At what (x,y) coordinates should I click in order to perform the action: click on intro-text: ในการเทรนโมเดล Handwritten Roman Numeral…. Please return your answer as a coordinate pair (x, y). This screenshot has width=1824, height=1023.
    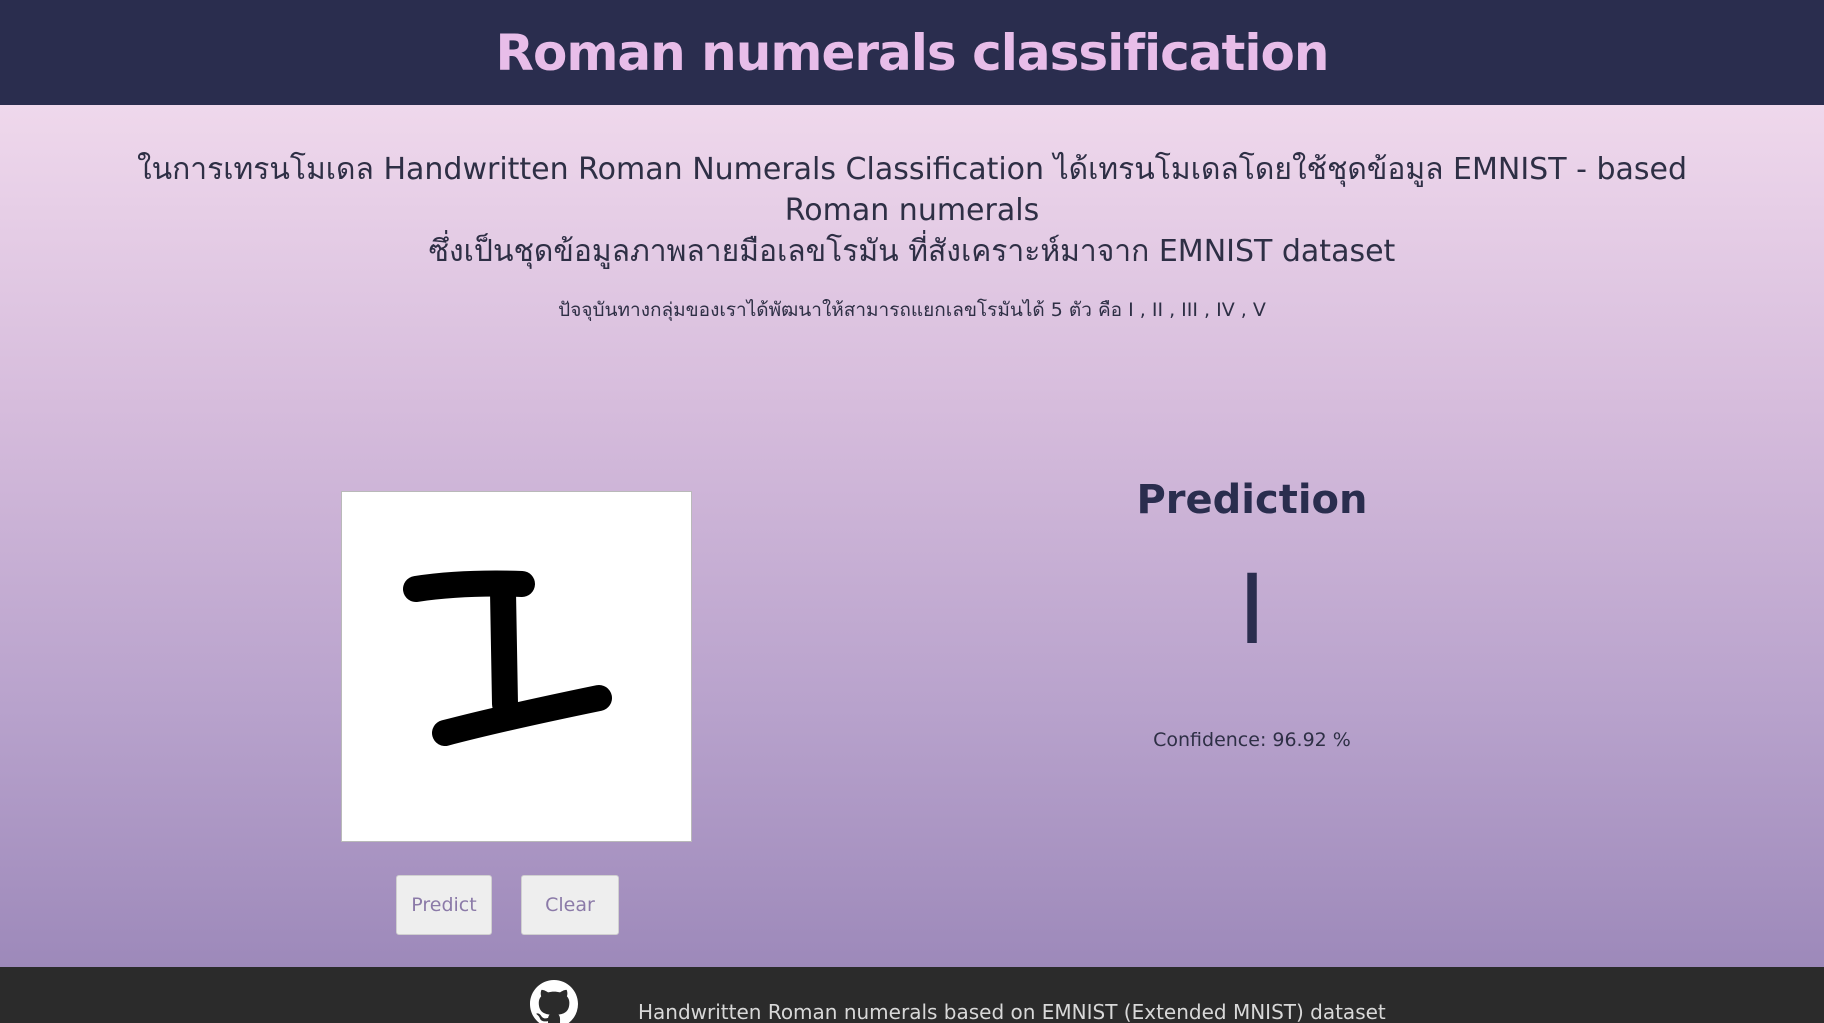
    Looking at the image, I should click on (912, 210).